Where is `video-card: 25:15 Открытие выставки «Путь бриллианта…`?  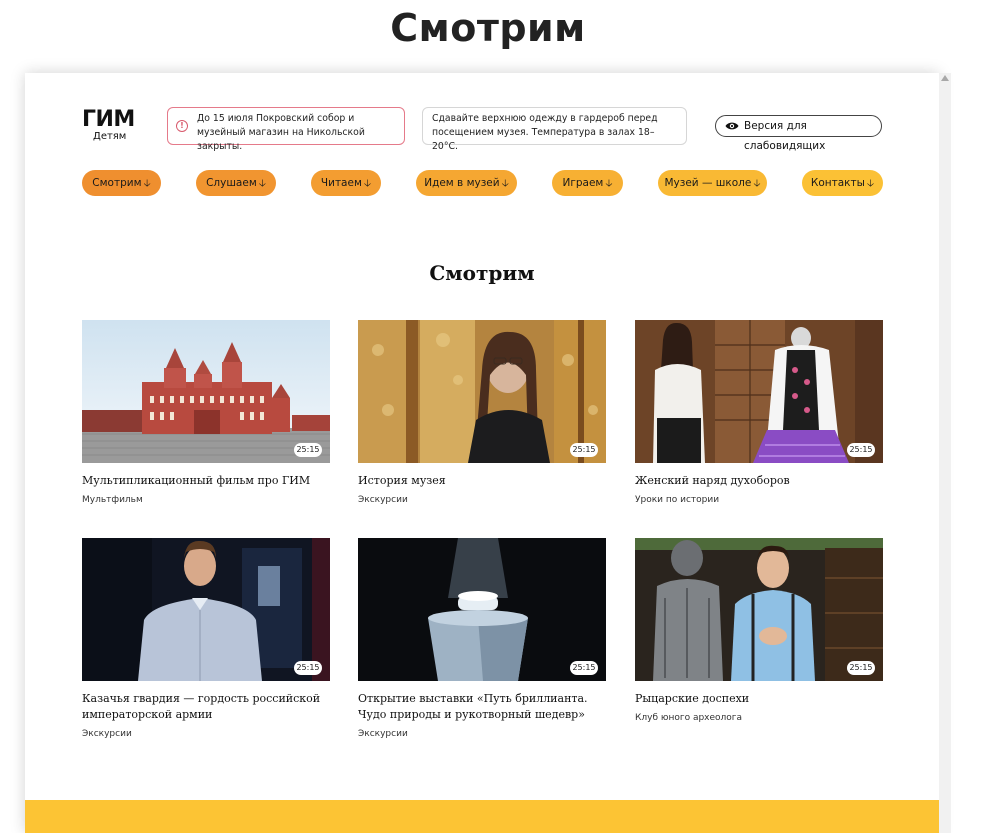
video-card: 25:15 Открытие выставки «Путь бриллианта… is located at coordinates (482, 639).